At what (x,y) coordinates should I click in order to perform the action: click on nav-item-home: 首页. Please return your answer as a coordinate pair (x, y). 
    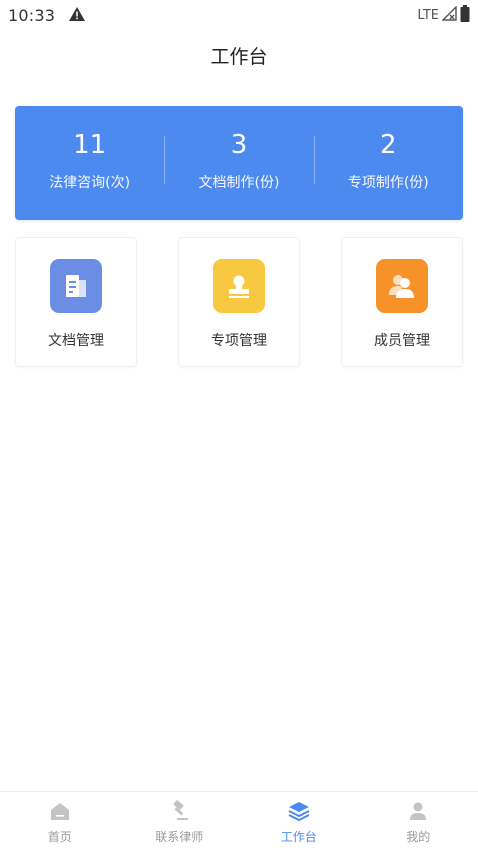
    Looking at the image, I should click on (60, 821).